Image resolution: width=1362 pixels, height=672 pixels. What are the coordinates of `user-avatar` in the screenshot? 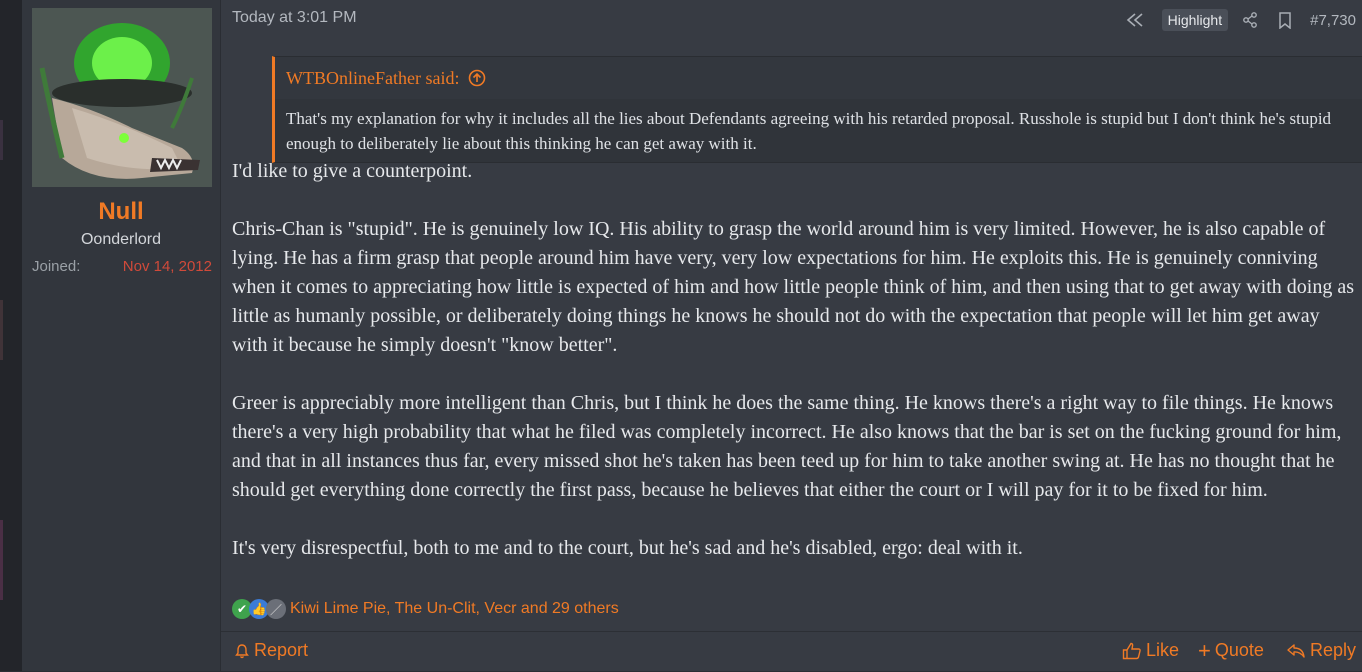 It's located at (122, 97).